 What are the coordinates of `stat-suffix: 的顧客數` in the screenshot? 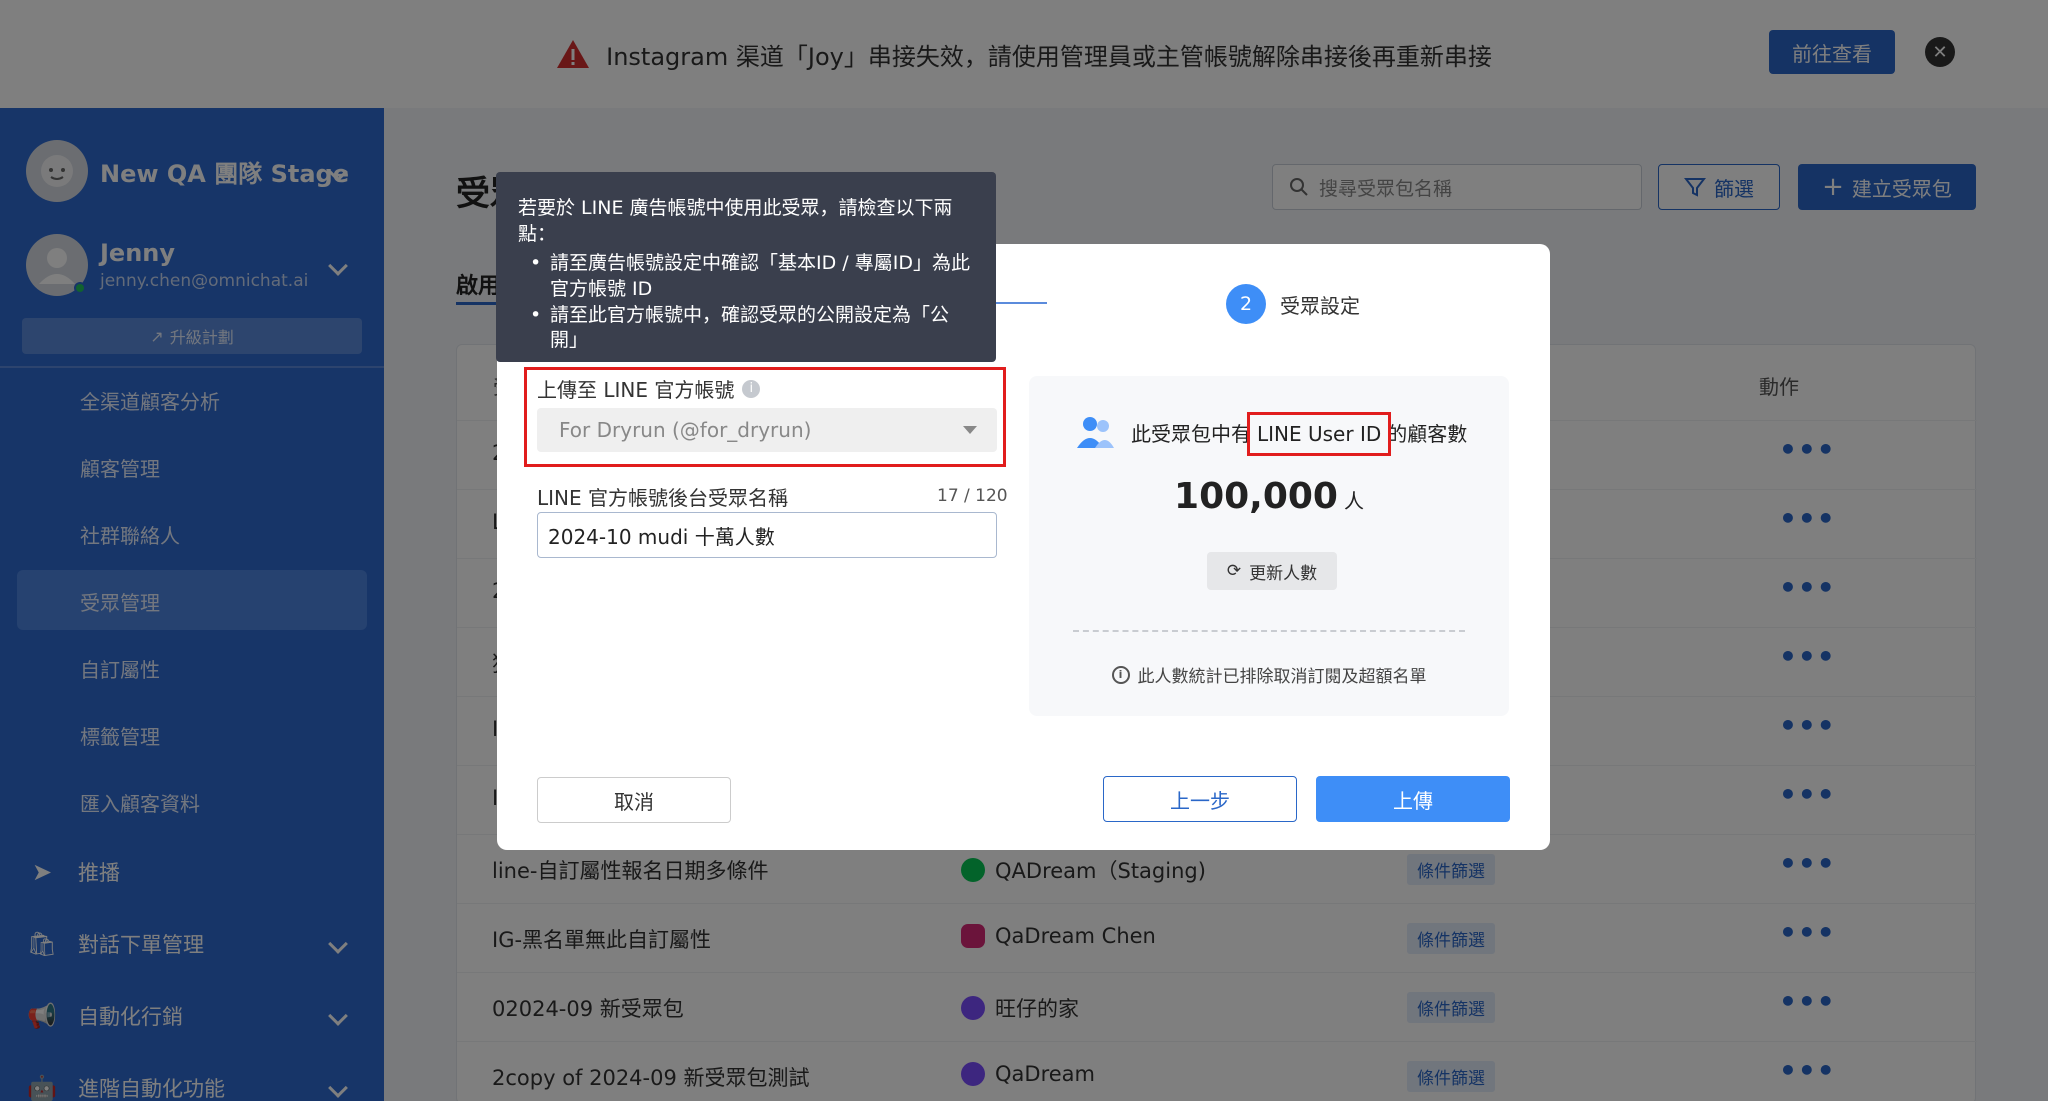 It's located at (1427, 433).